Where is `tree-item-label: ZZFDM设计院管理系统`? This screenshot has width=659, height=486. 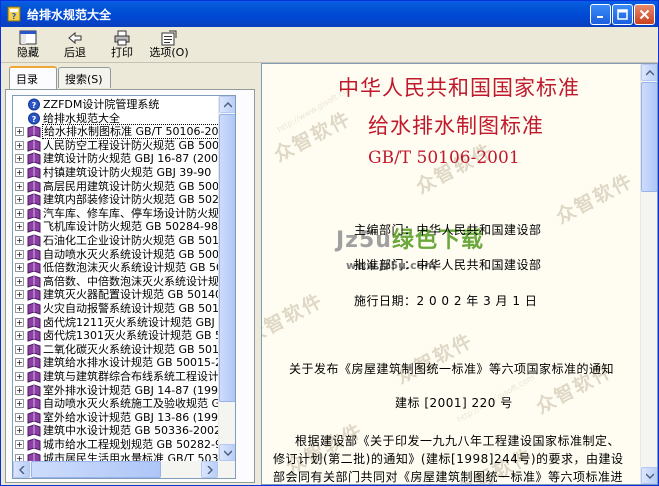 tree-item-label: ZZFDM设计院管理系统 is located at coordinates (101, 104).